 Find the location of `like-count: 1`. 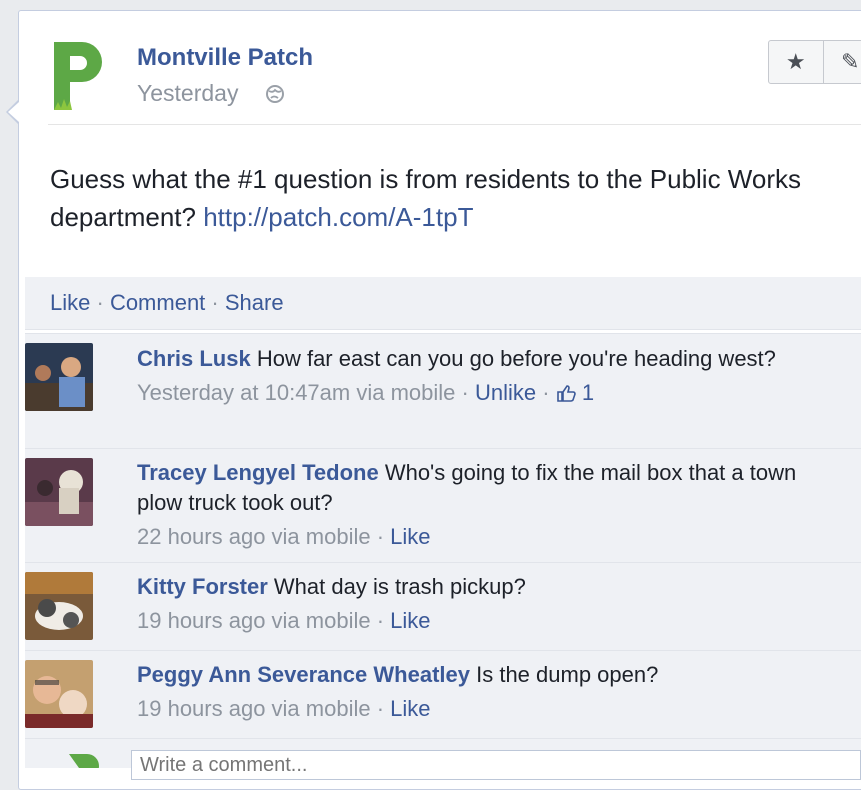

like-count: 1 is located at coordinates (588, 392).